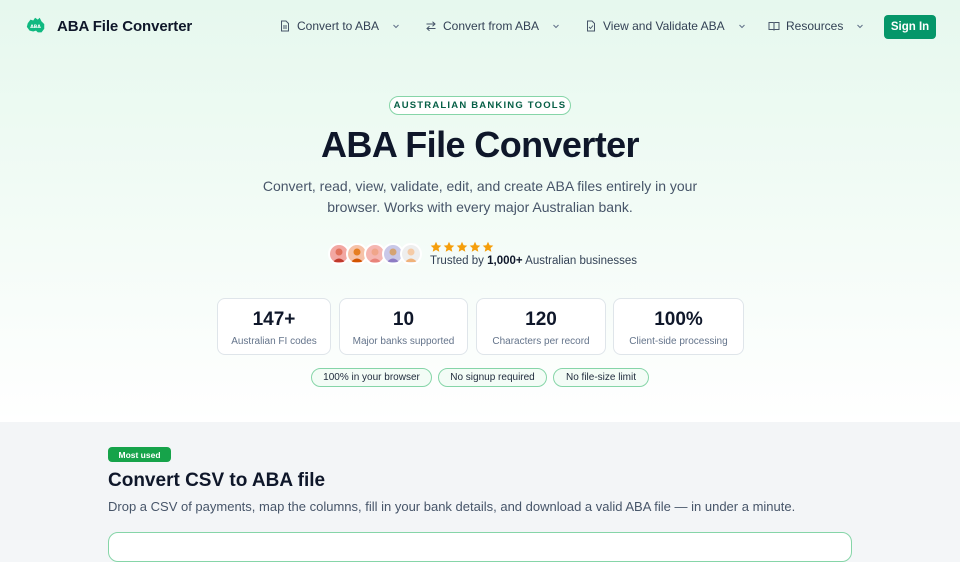 This screenshot has width=960, height=562. Describe the element at coordinates (581, 261) in the screenshot. I see `trusted-suffix: Australian businesses` at that location.